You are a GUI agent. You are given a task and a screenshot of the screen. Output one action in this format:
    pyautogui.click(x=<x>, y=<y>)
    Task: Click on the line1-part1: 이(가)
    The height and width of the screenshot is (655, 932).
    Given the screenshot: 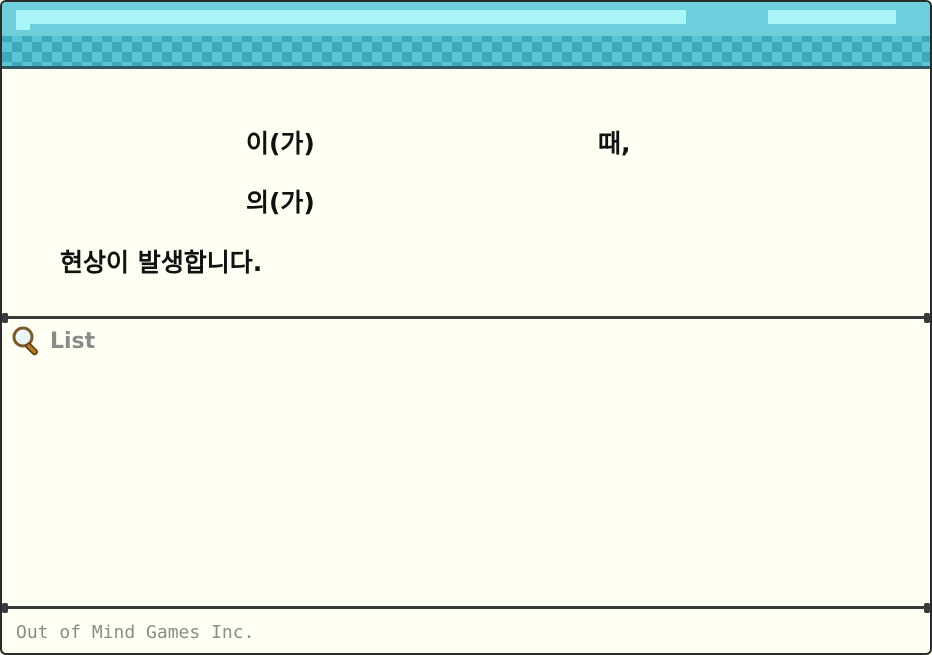 What is the action you would take?
    pyautogui.click(x=280, y=143)
    